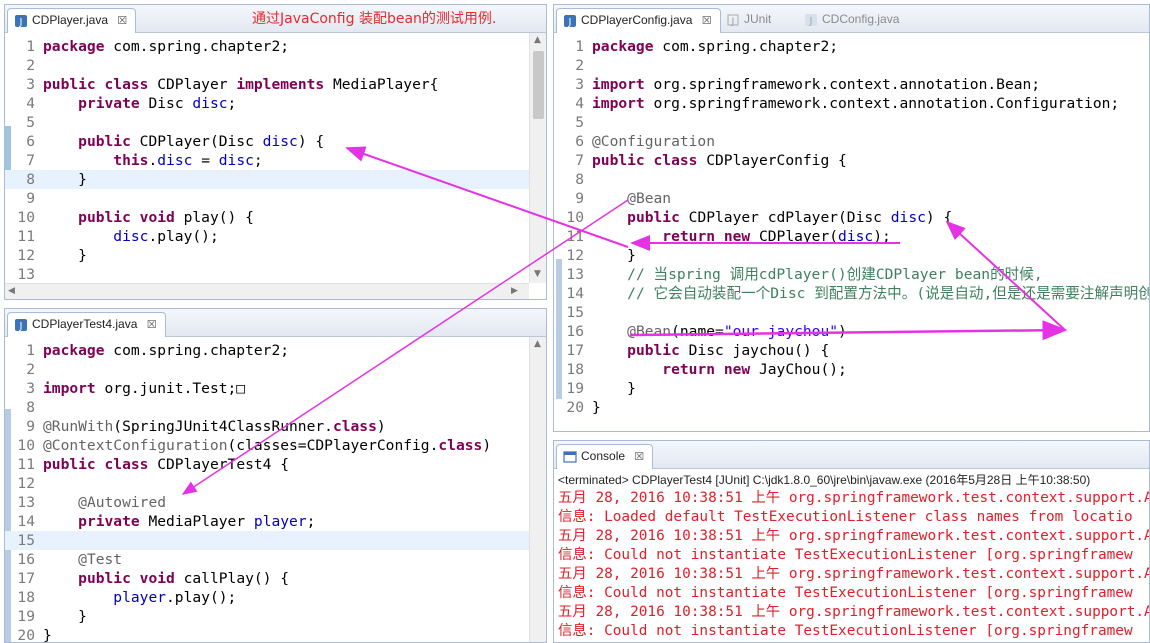 The width and height of the screenshot is (1150, 643). What do you see at coordinates (851, 350) in the screenshot?
I see `code-line: 17 public Disc jaychou() {` at bounding box center [851, 350].